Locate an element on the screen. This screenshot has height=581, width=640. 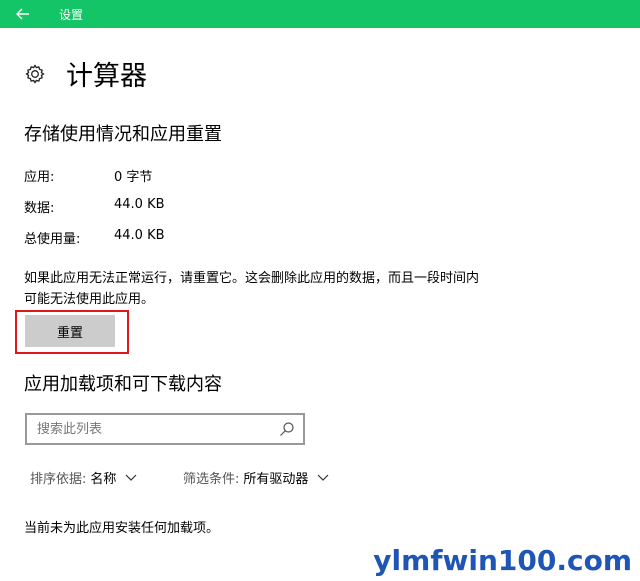
addons-section-heading: 应用加载项和可下载内容 is located at coordinates (123, 384).